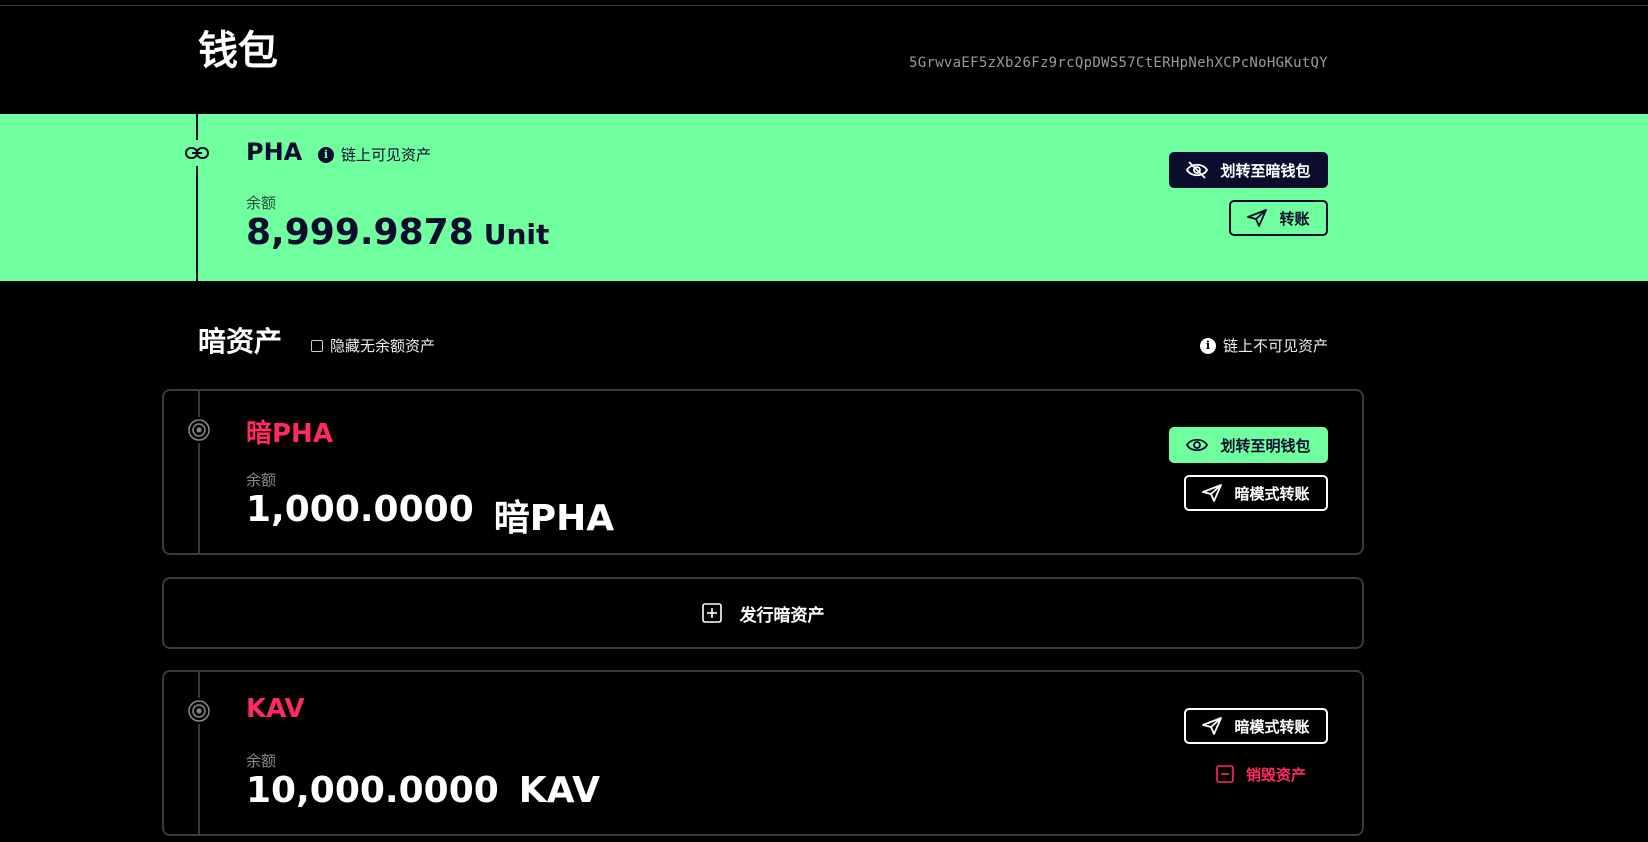 The width and height of the screenshot is (1648, 842). Describe the element at coordinates (360, 232) in the screenshot. I see `balance-value: 8,999.9878` at that location.